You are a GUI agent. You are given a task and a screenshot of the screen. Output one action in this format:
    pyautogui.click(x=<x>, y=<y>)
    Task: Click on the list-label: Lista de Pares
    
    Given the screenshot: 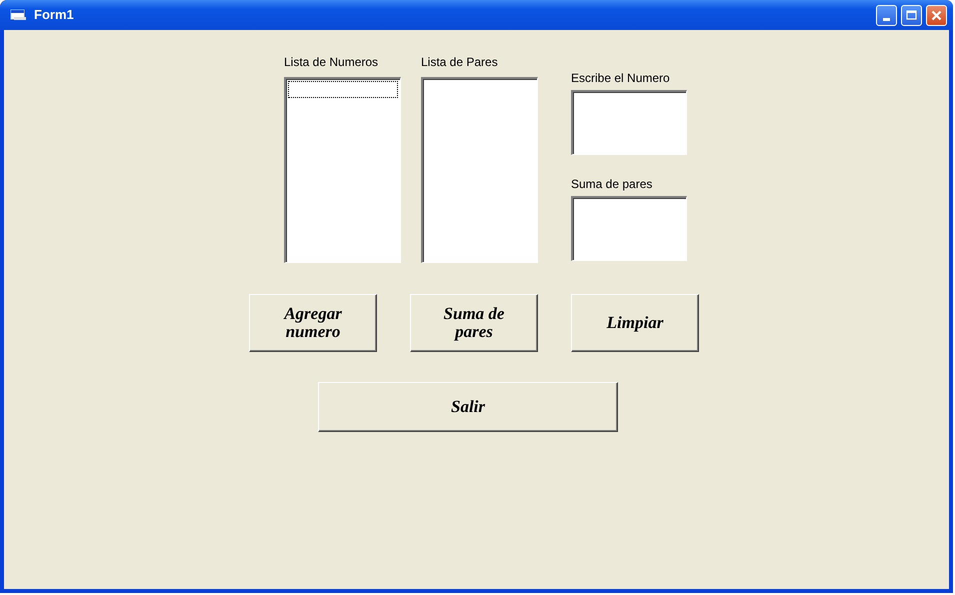 What is the action you would take?
    pyautogui.click(x=460, y=62)
    